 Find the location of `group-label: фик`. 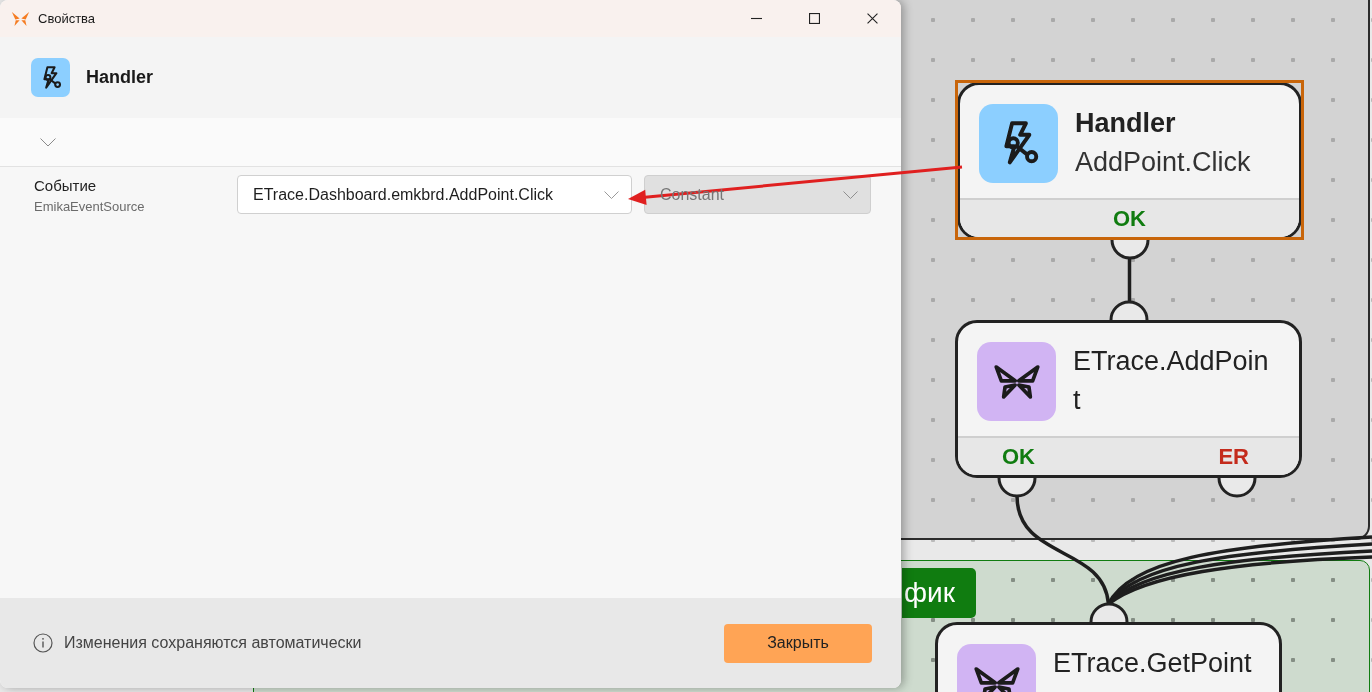

group-label: фик is located at coordinates (939, 593).